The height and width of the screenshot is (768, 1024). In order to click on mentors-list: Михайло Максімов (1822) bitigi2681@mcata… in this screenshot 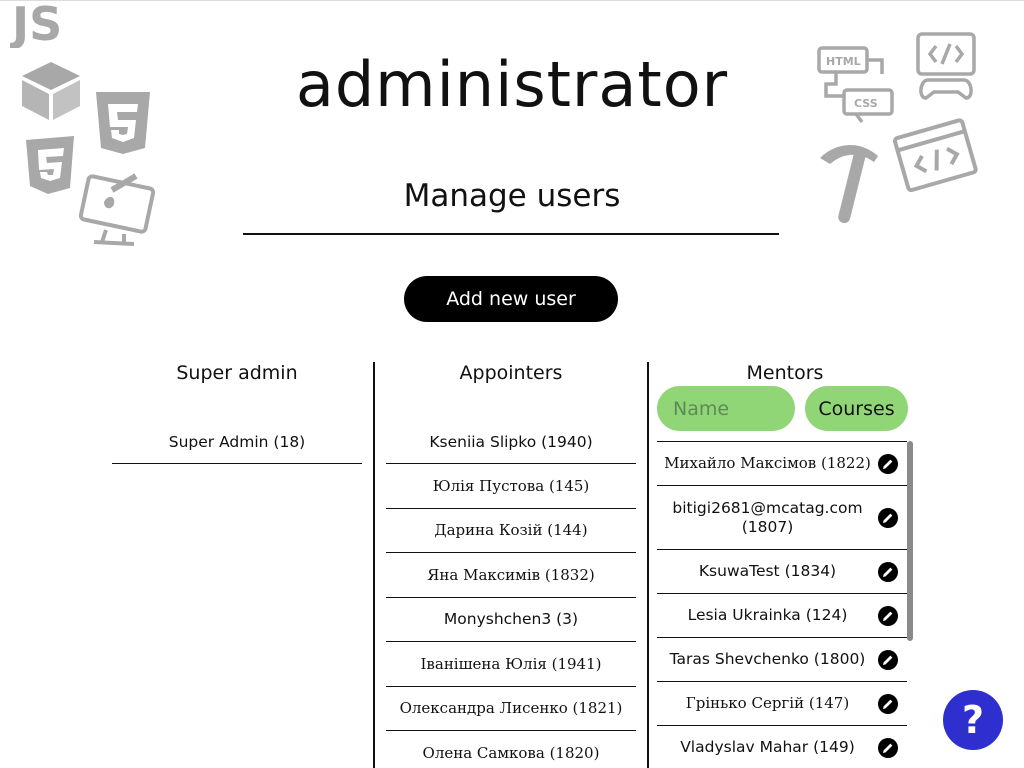, I will do `click(782, 604)`.